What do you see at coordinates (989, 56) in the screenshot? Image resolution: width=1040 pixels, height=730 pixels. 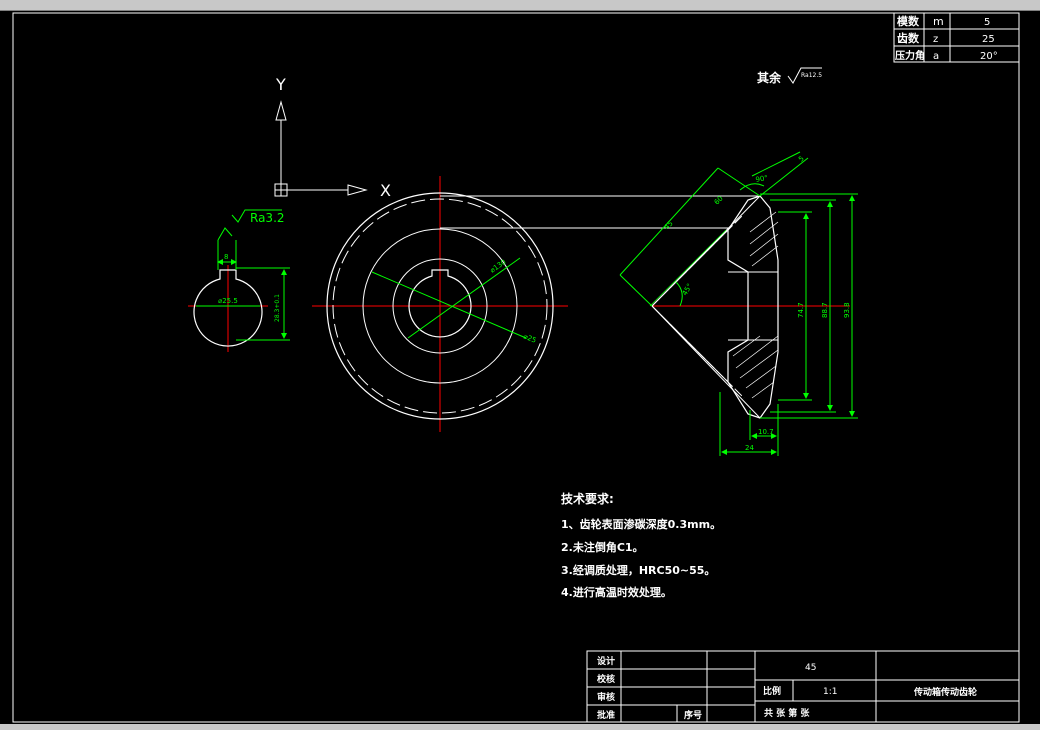 I see `param-value-2: 20°` at bounding box center [989, 56].